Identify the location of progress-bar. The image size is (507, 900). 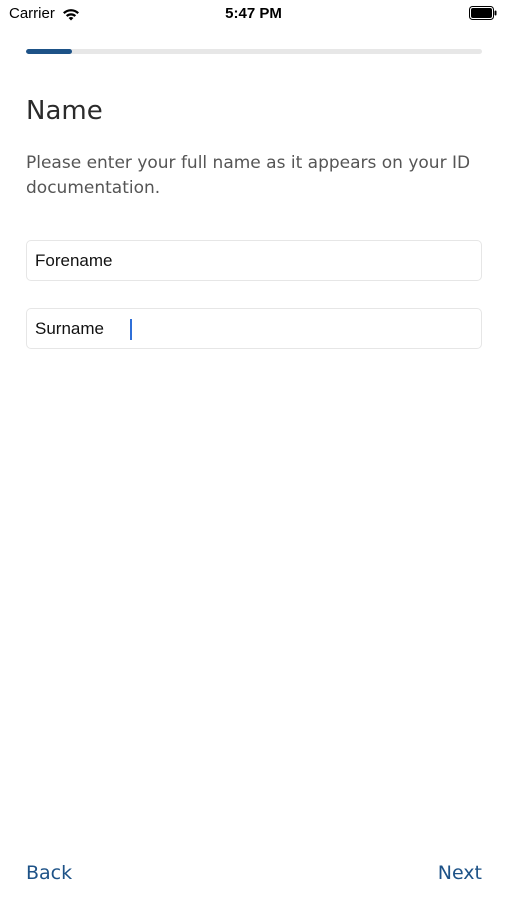
(254, 51).